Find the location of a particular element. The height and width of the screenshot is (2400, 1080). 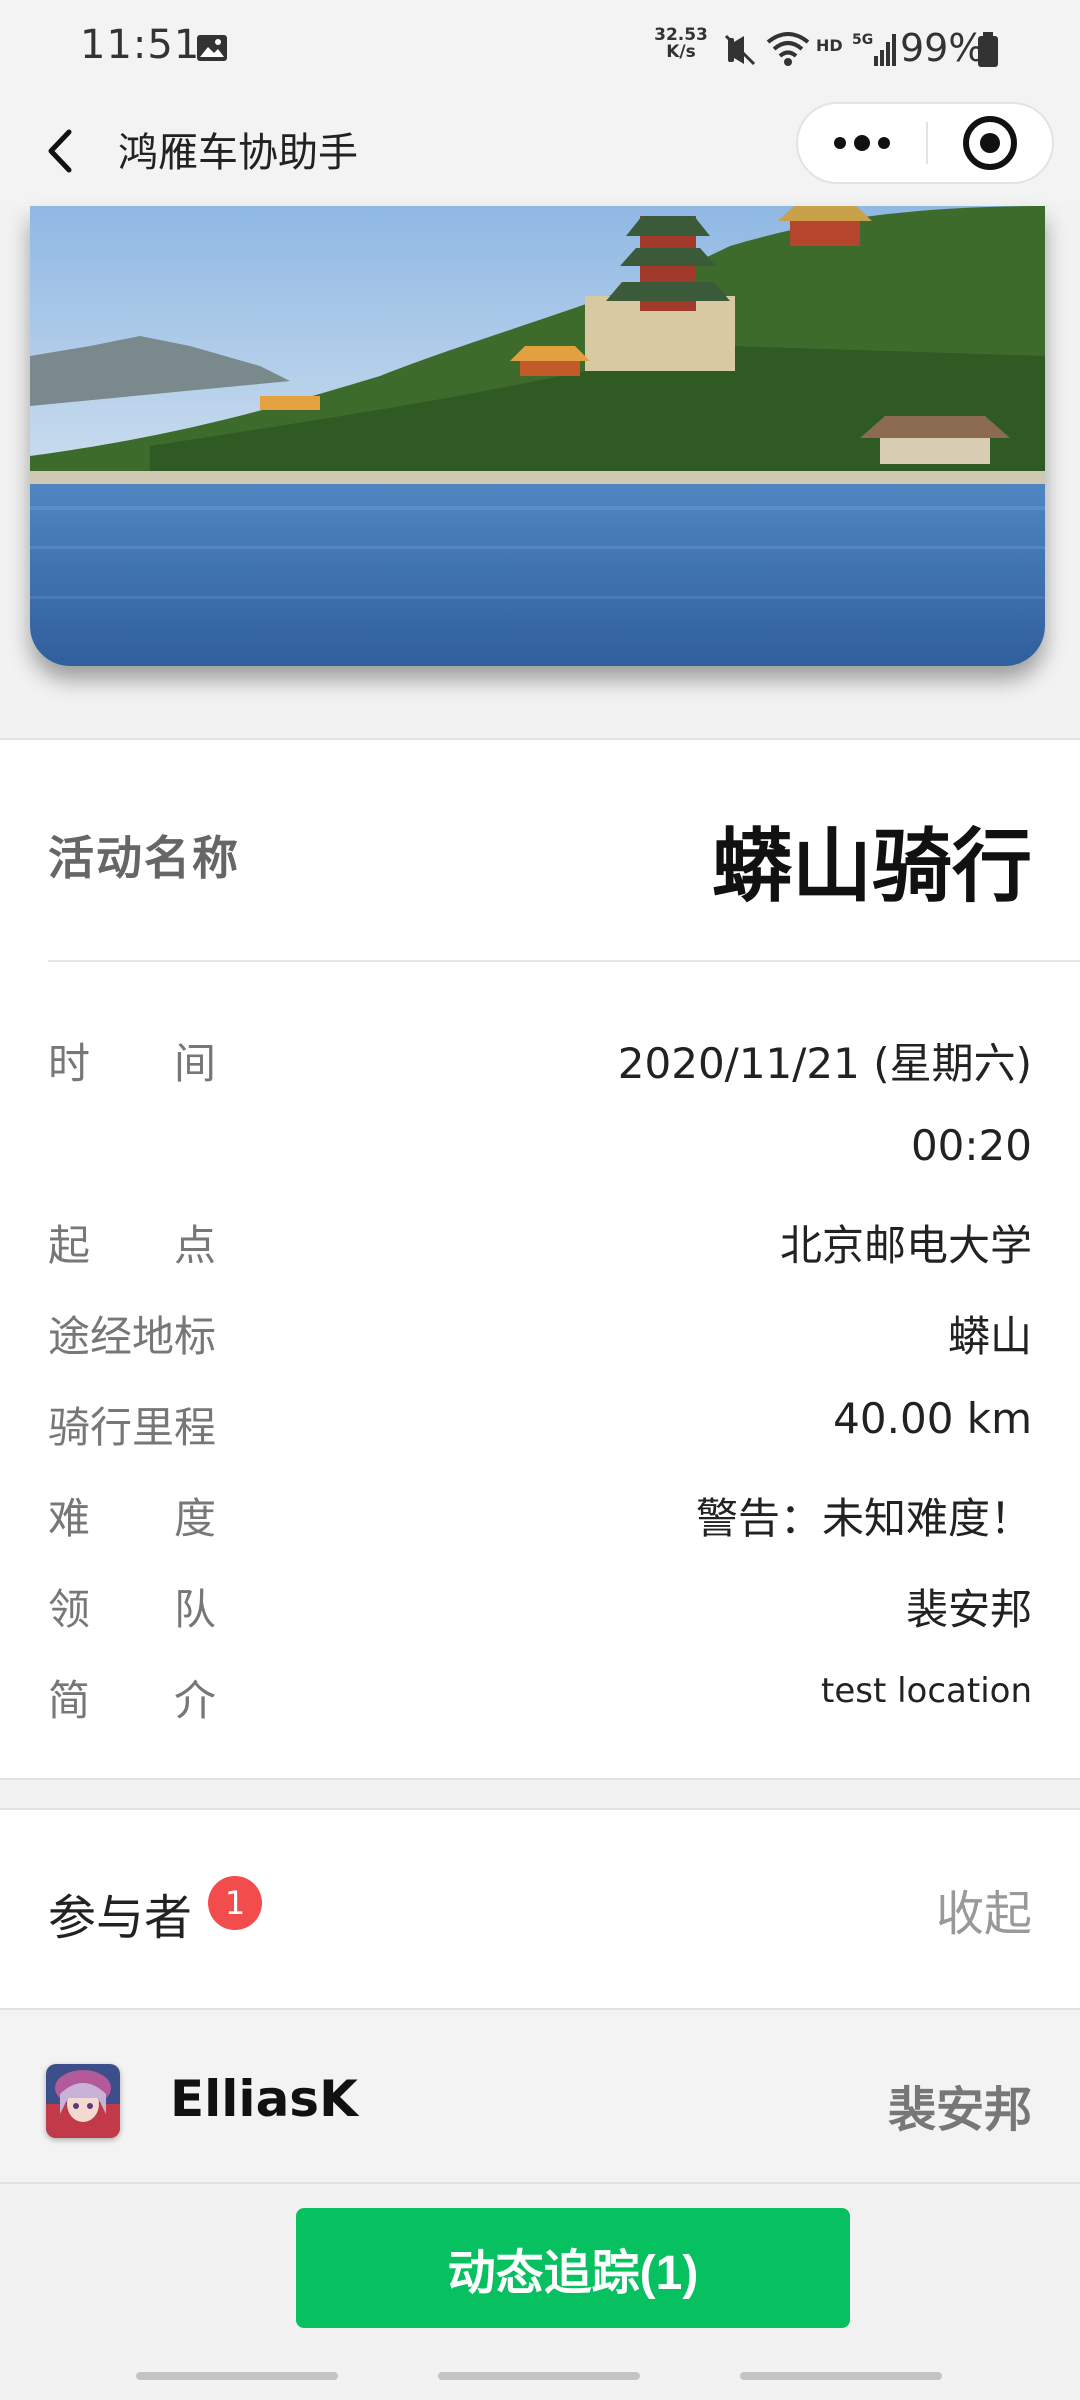

detail-value: 2020/11/21 (星期六) is located at coordinates (824, 1063).